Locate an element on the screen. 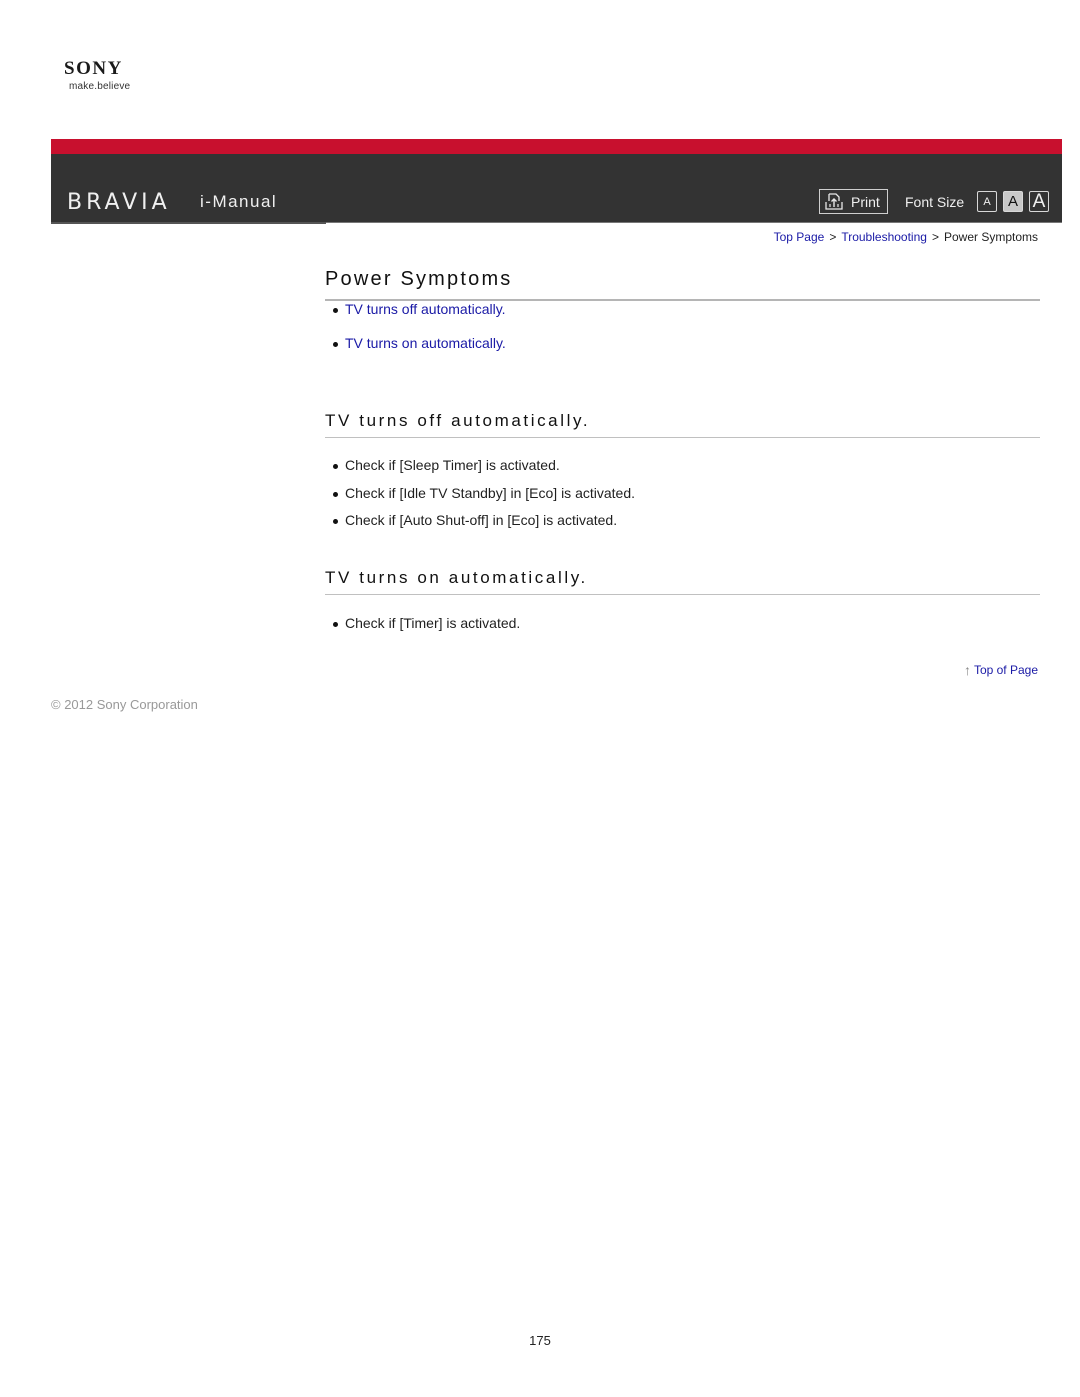 Image resolution: width=1080 pixels, height=1397 pixels. sony-wordmark: SONY is located at coordinates (93, 68).